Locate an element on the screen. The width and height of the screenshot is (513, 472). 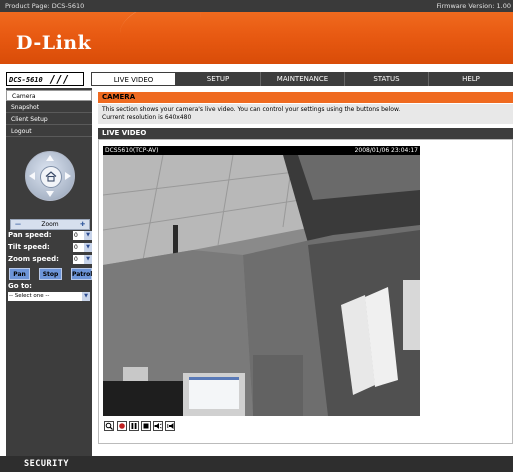
video-timestamp: 2008/01/06 23:04:17 is located at coordinates (386, 150).